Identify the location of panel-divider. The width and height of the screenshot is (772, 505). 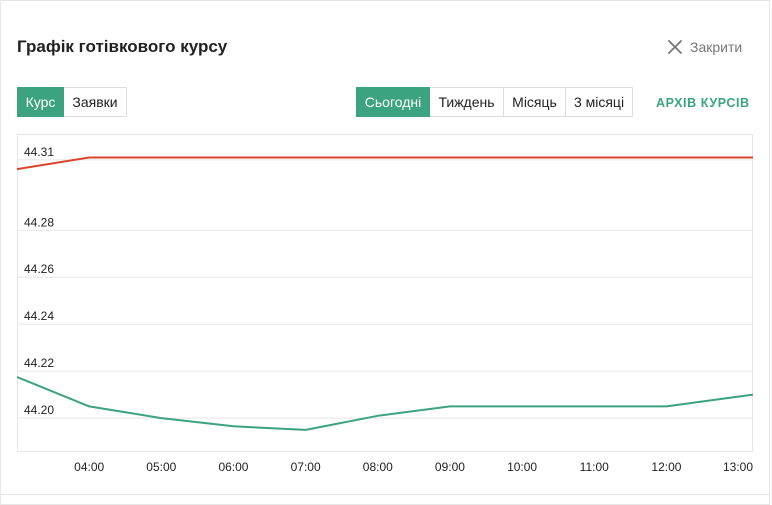
(385, 494).